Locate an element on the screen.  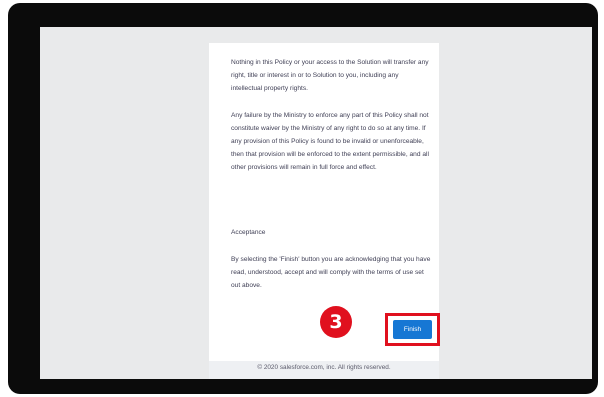
step-number-badge: 3 is located at coordinates (336, 322).